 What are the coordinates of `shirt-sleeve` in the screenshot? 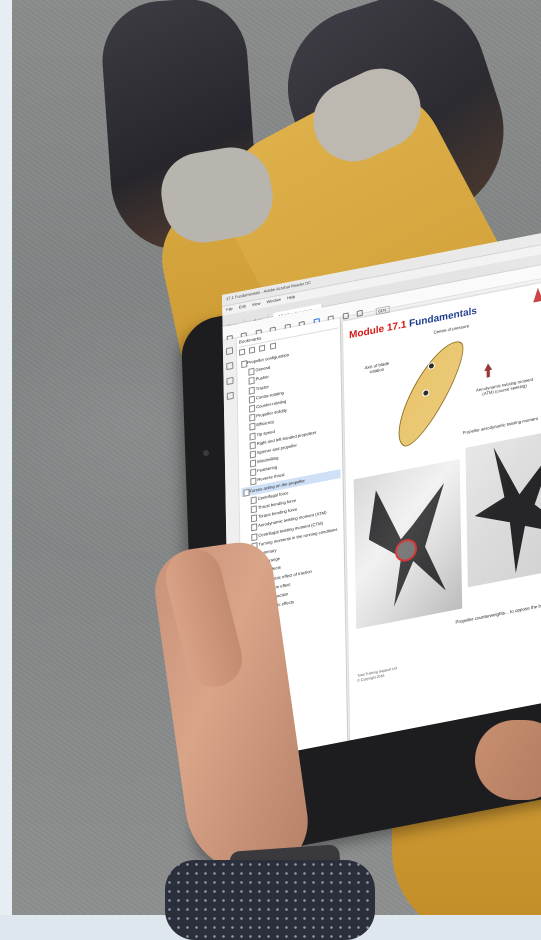 It's located at (270, 900).